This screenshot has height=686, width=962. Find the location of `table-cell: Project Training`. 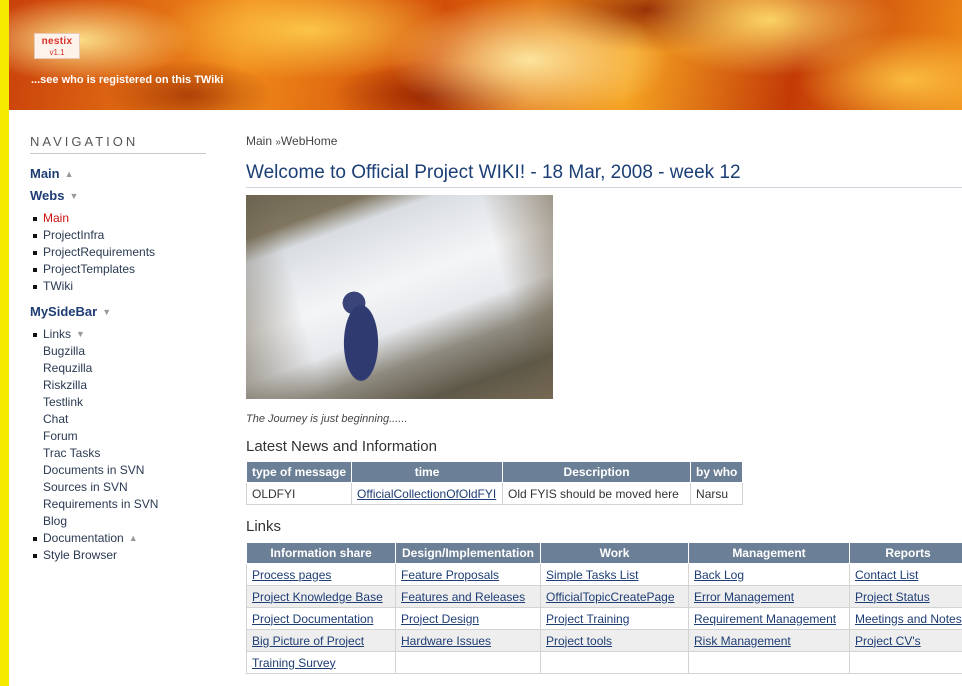

table-cell: Project Training is located at coordinates (614, 618).